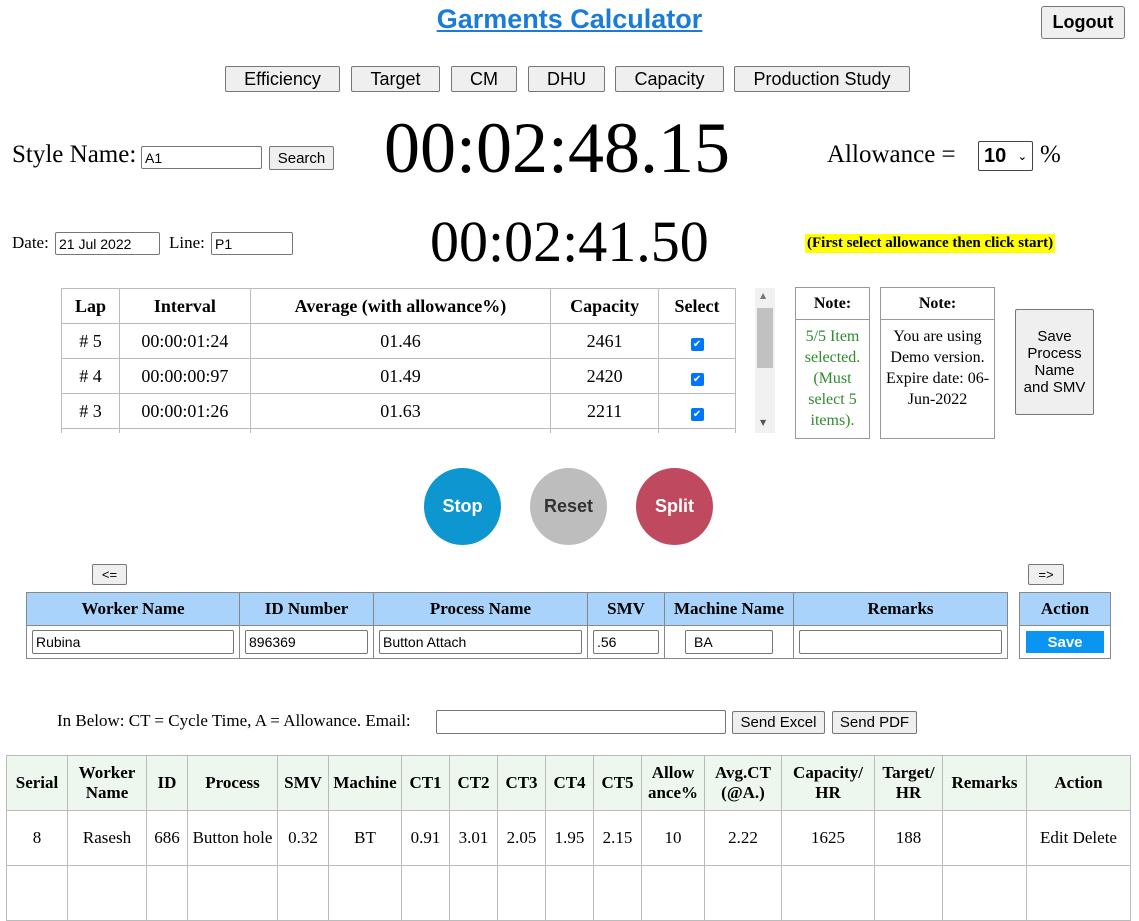 Image resolution: width=1139 pixels, height=921 pixels. I want to click on save-process-button: Save Process Name and SMV, so click(1054, 362).